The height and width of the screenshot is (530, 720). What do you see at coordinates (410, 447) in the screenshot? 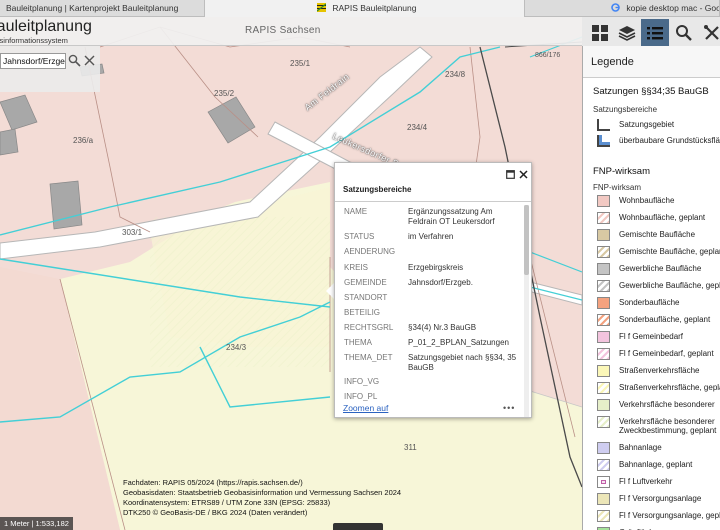
I see `parcel-label: 311` at bounding box center [410, 447].